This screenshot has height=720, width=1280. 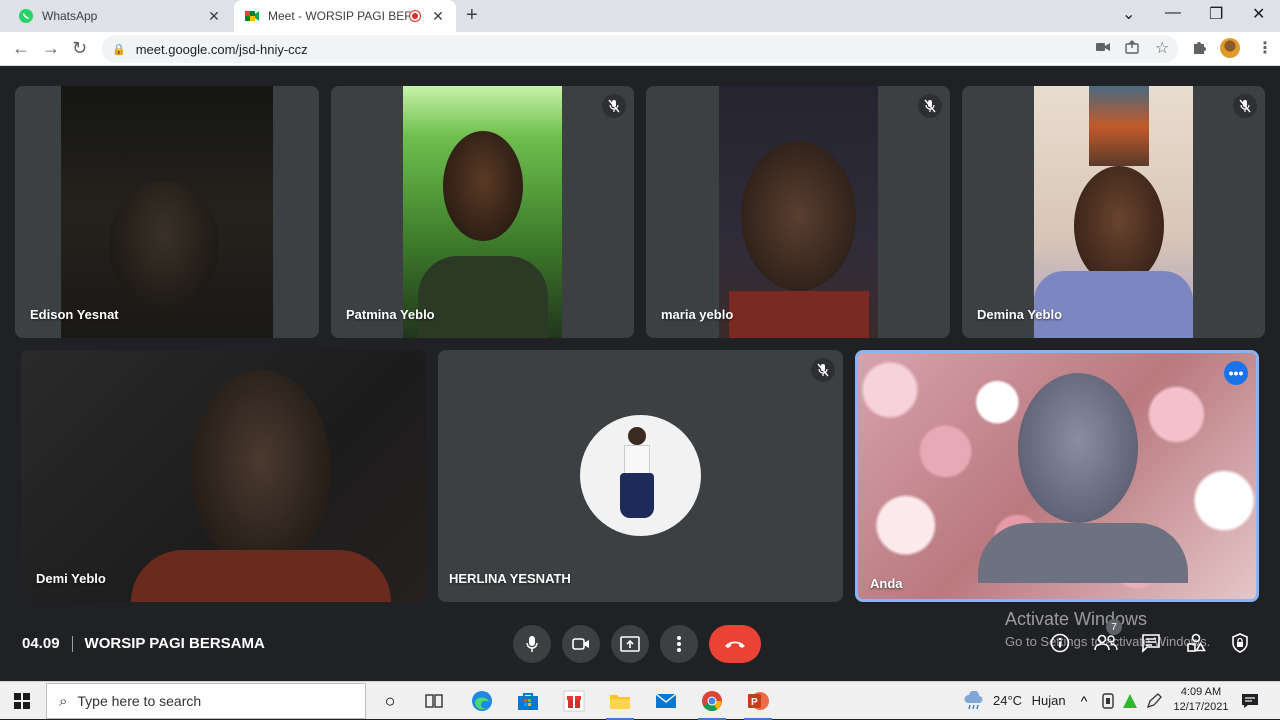 What do you see at coordinates (252, 16) in the screenshot?
I see `google-meet-icon` at bounding box center [252, 16].